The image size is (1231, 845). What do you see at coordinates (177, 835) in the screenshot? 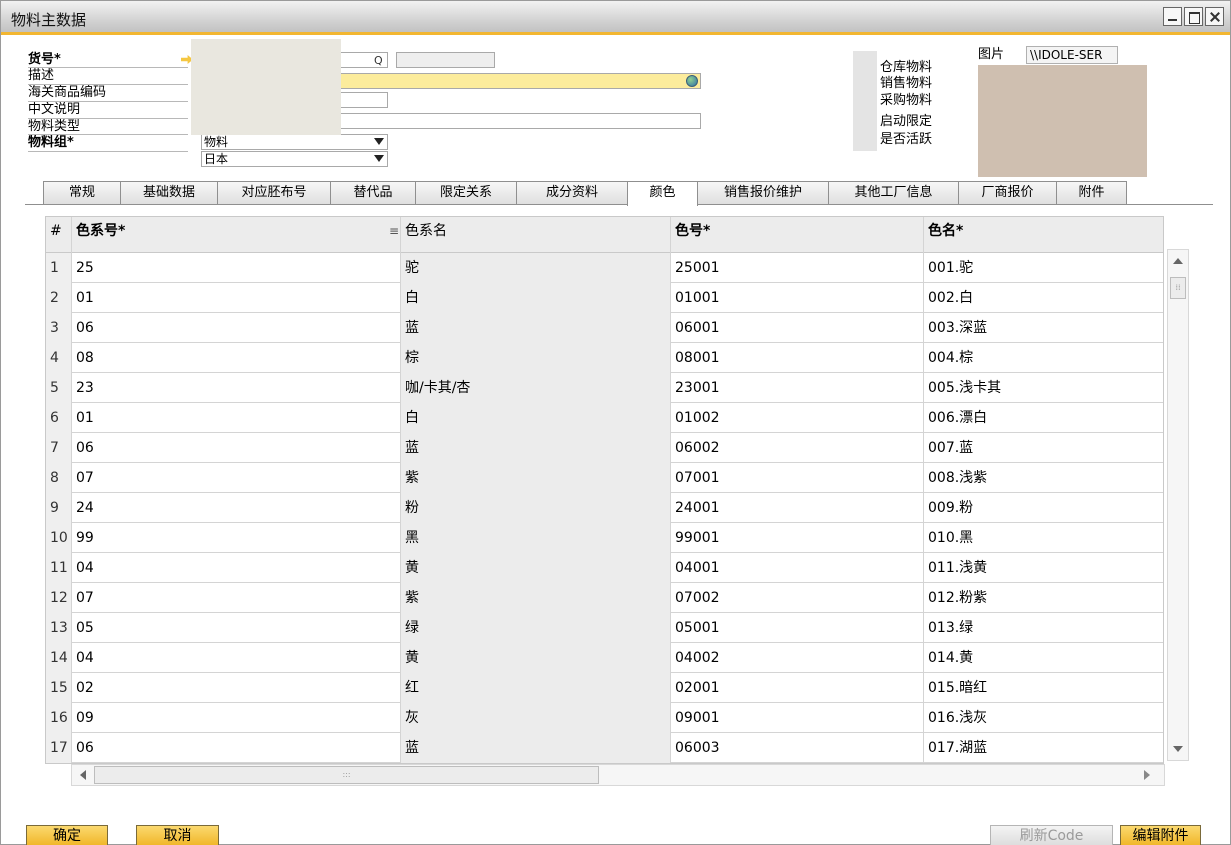
I see `cancel-button: 取消` at bounding box center [177, 835].